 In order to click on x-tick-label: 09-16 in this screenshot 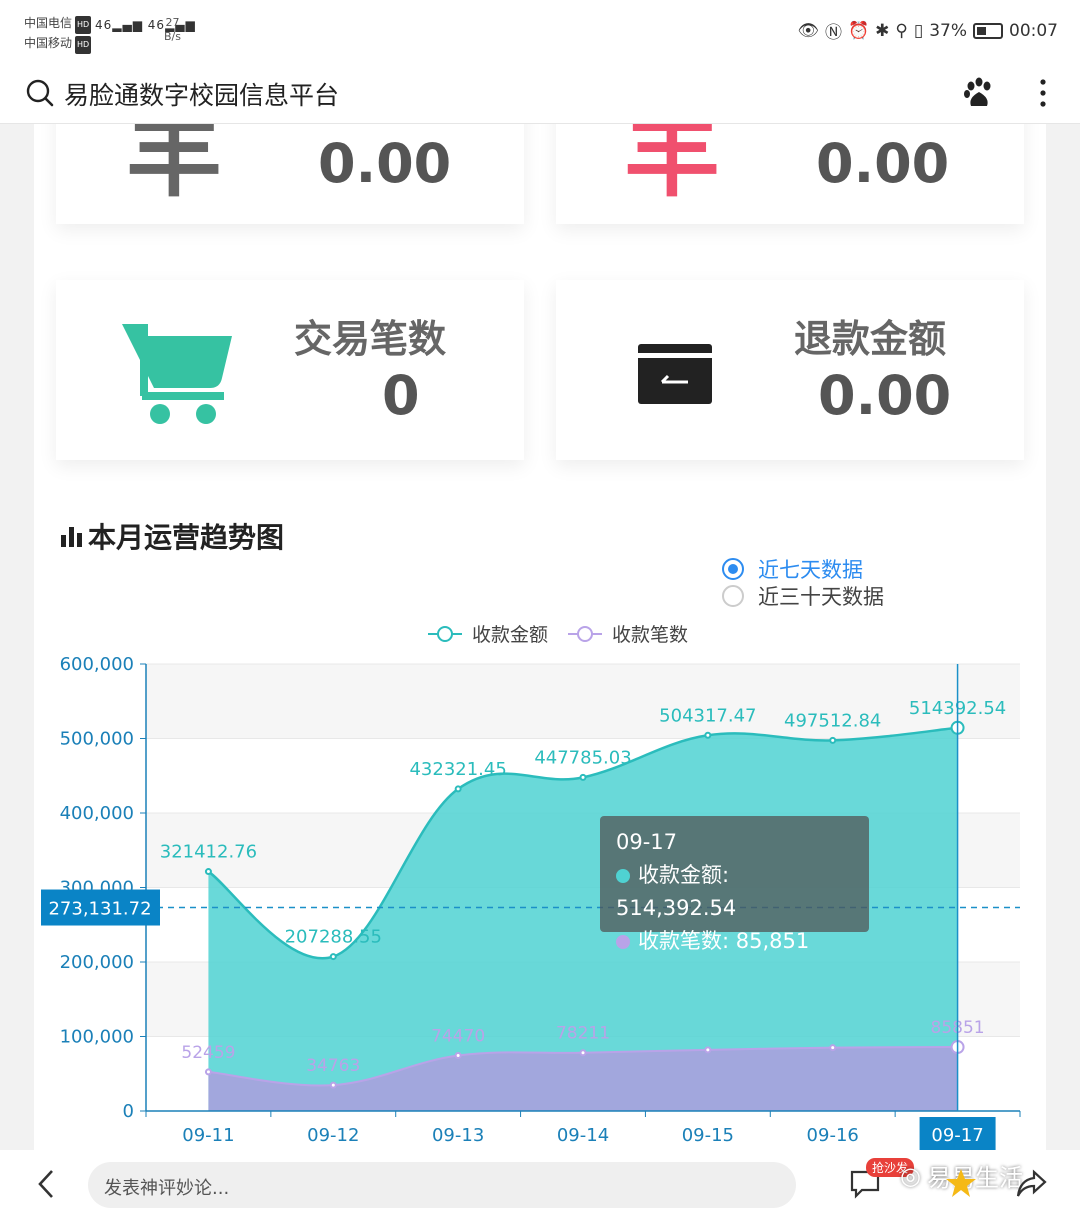, I will do `click(833, 1135)`.